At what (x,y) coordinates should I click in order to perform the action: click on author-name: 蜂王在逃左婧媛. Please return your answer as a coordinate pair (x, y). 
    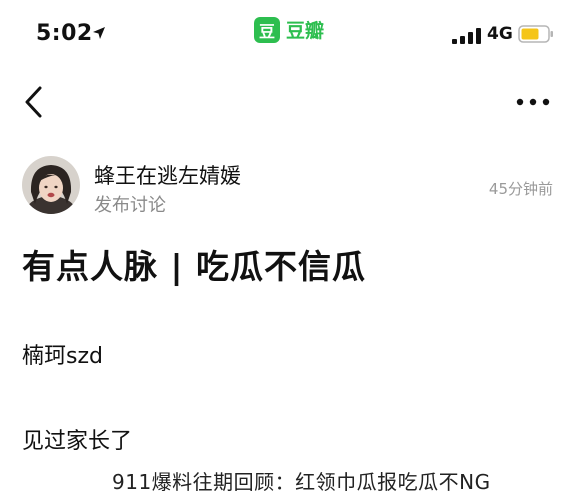
    Looking at the image, I should click on (167, 175).